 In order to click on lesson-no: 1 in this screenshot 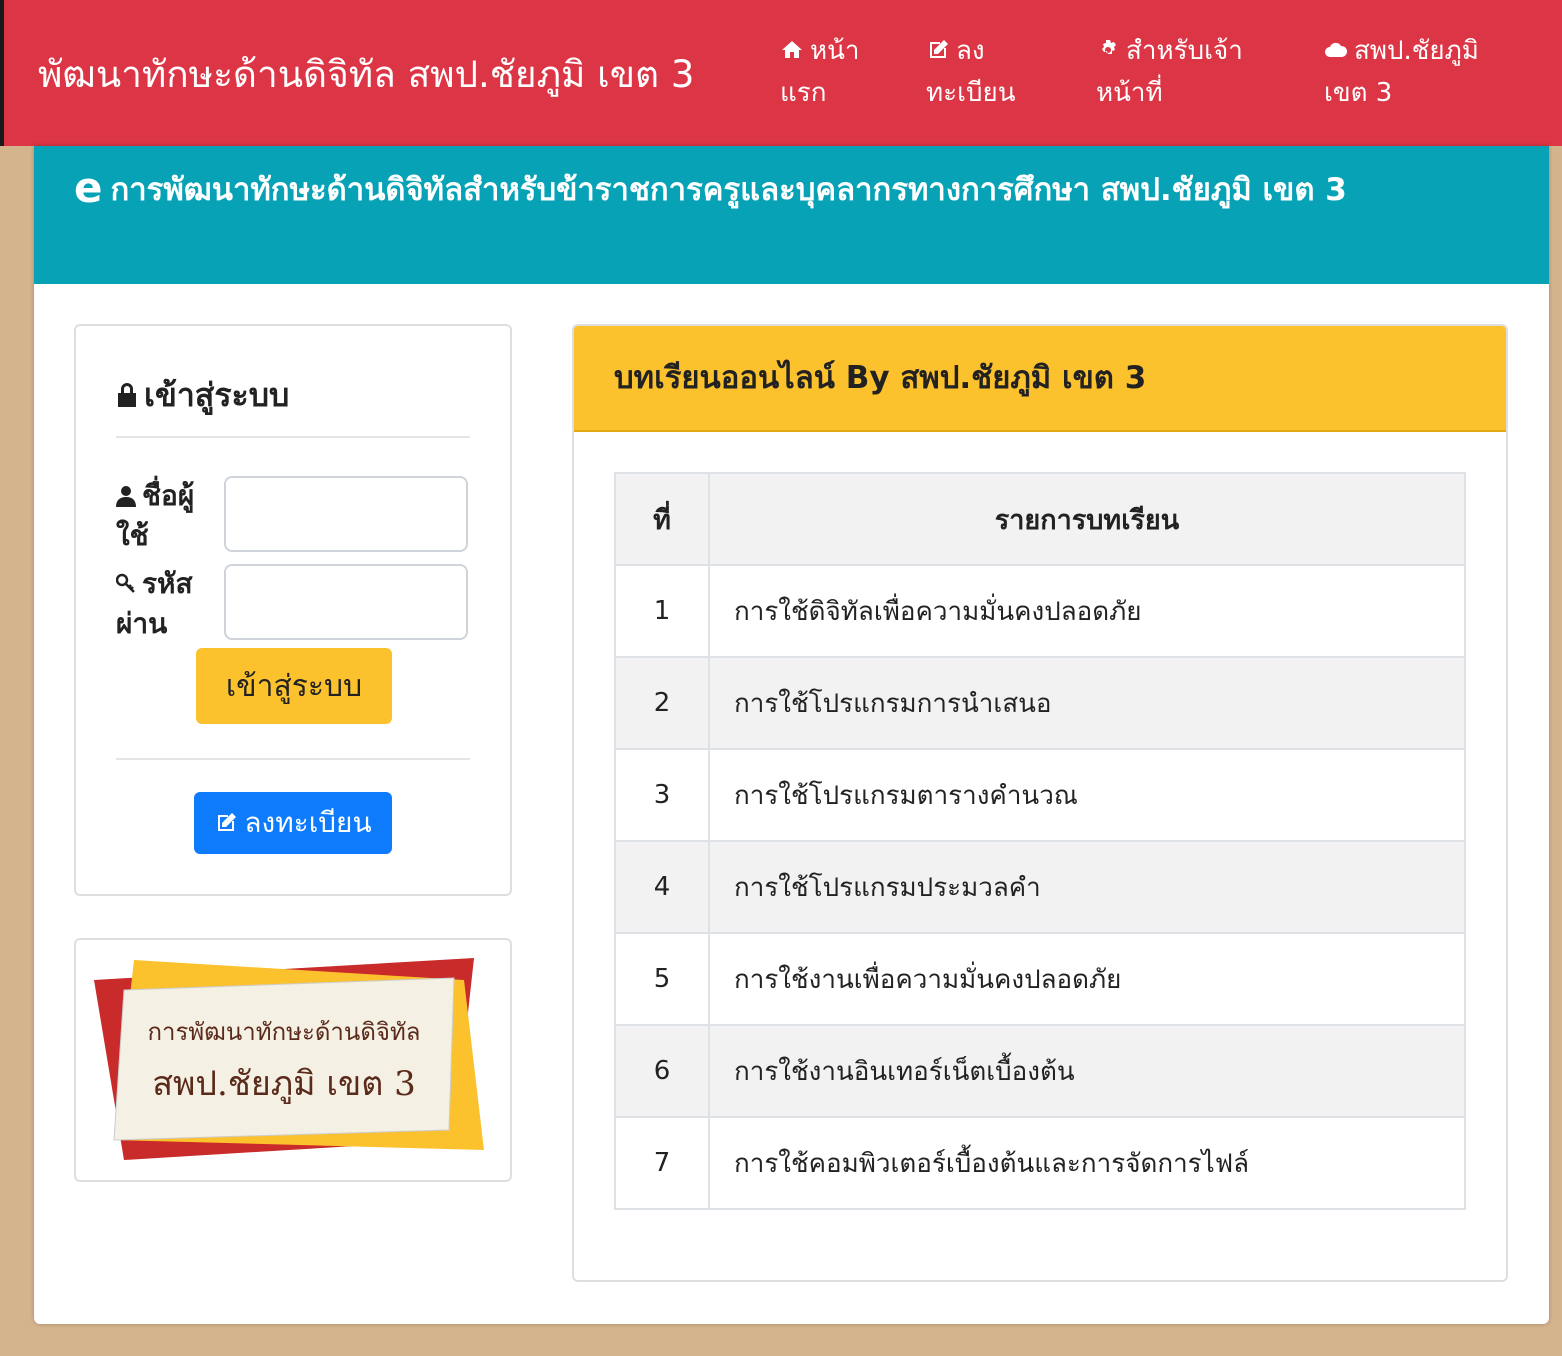, I will do `click(662, 611)`.